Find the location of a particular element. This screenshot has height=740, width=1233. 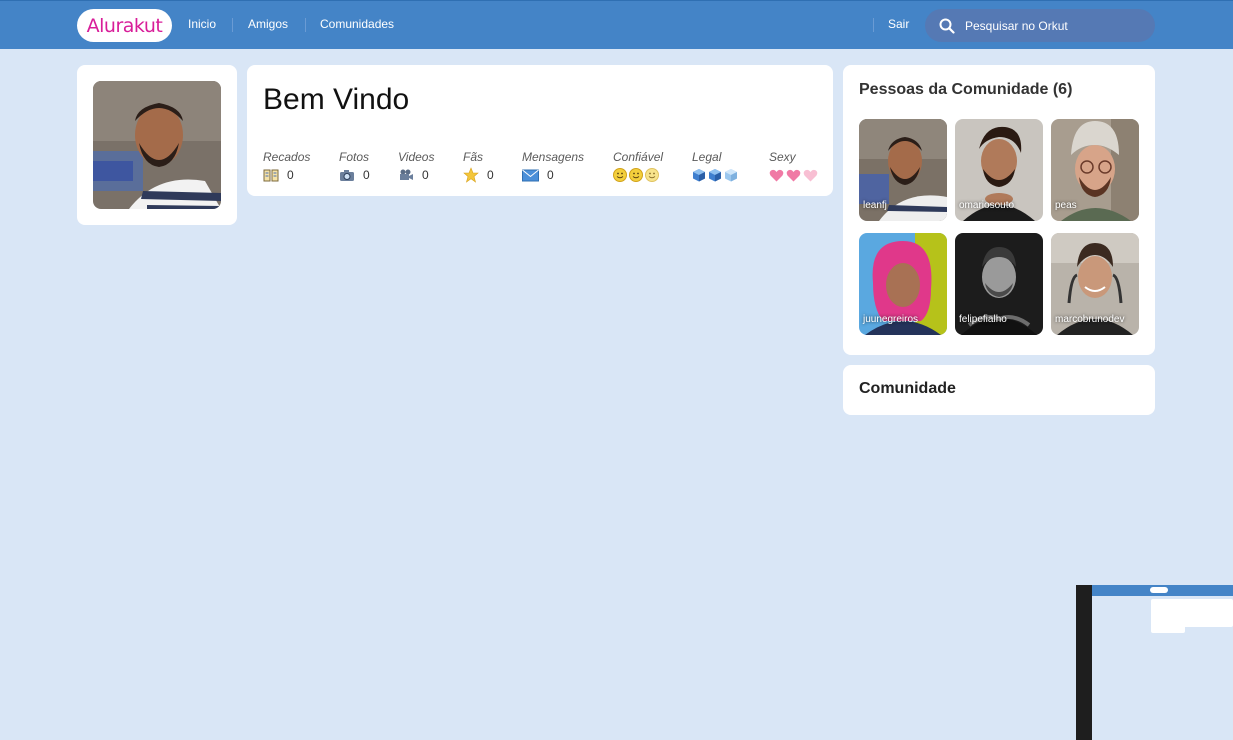

search-icon is located at coordinates (947, 26).